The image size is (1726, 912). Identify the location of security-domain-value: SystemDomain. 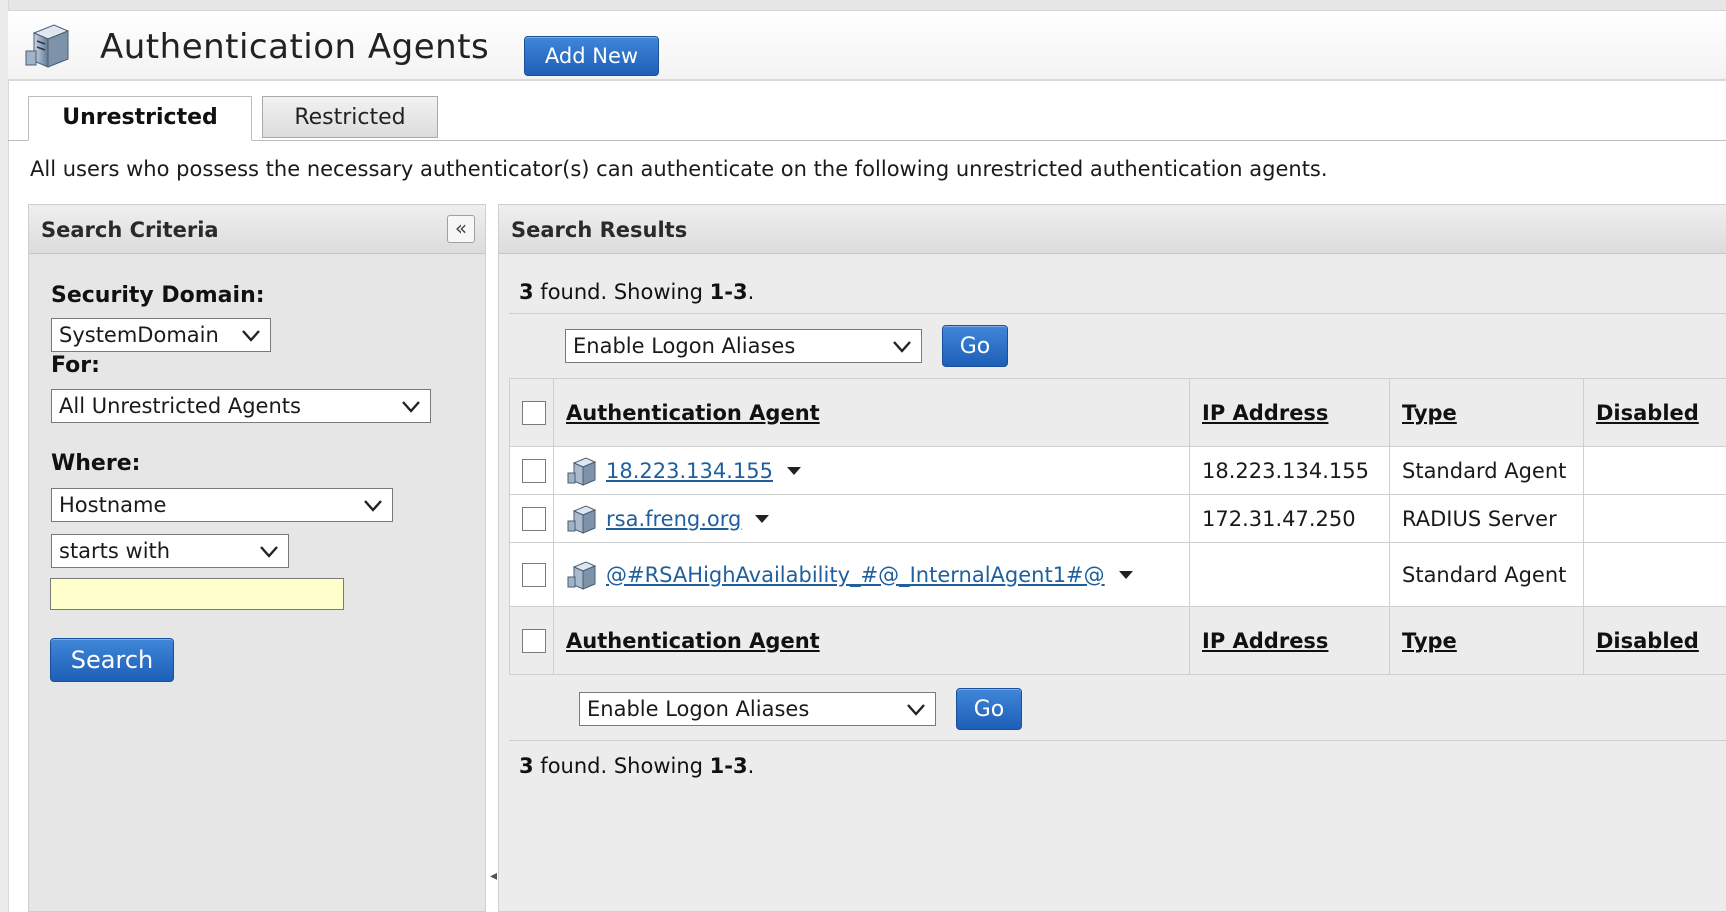
(139, 335).